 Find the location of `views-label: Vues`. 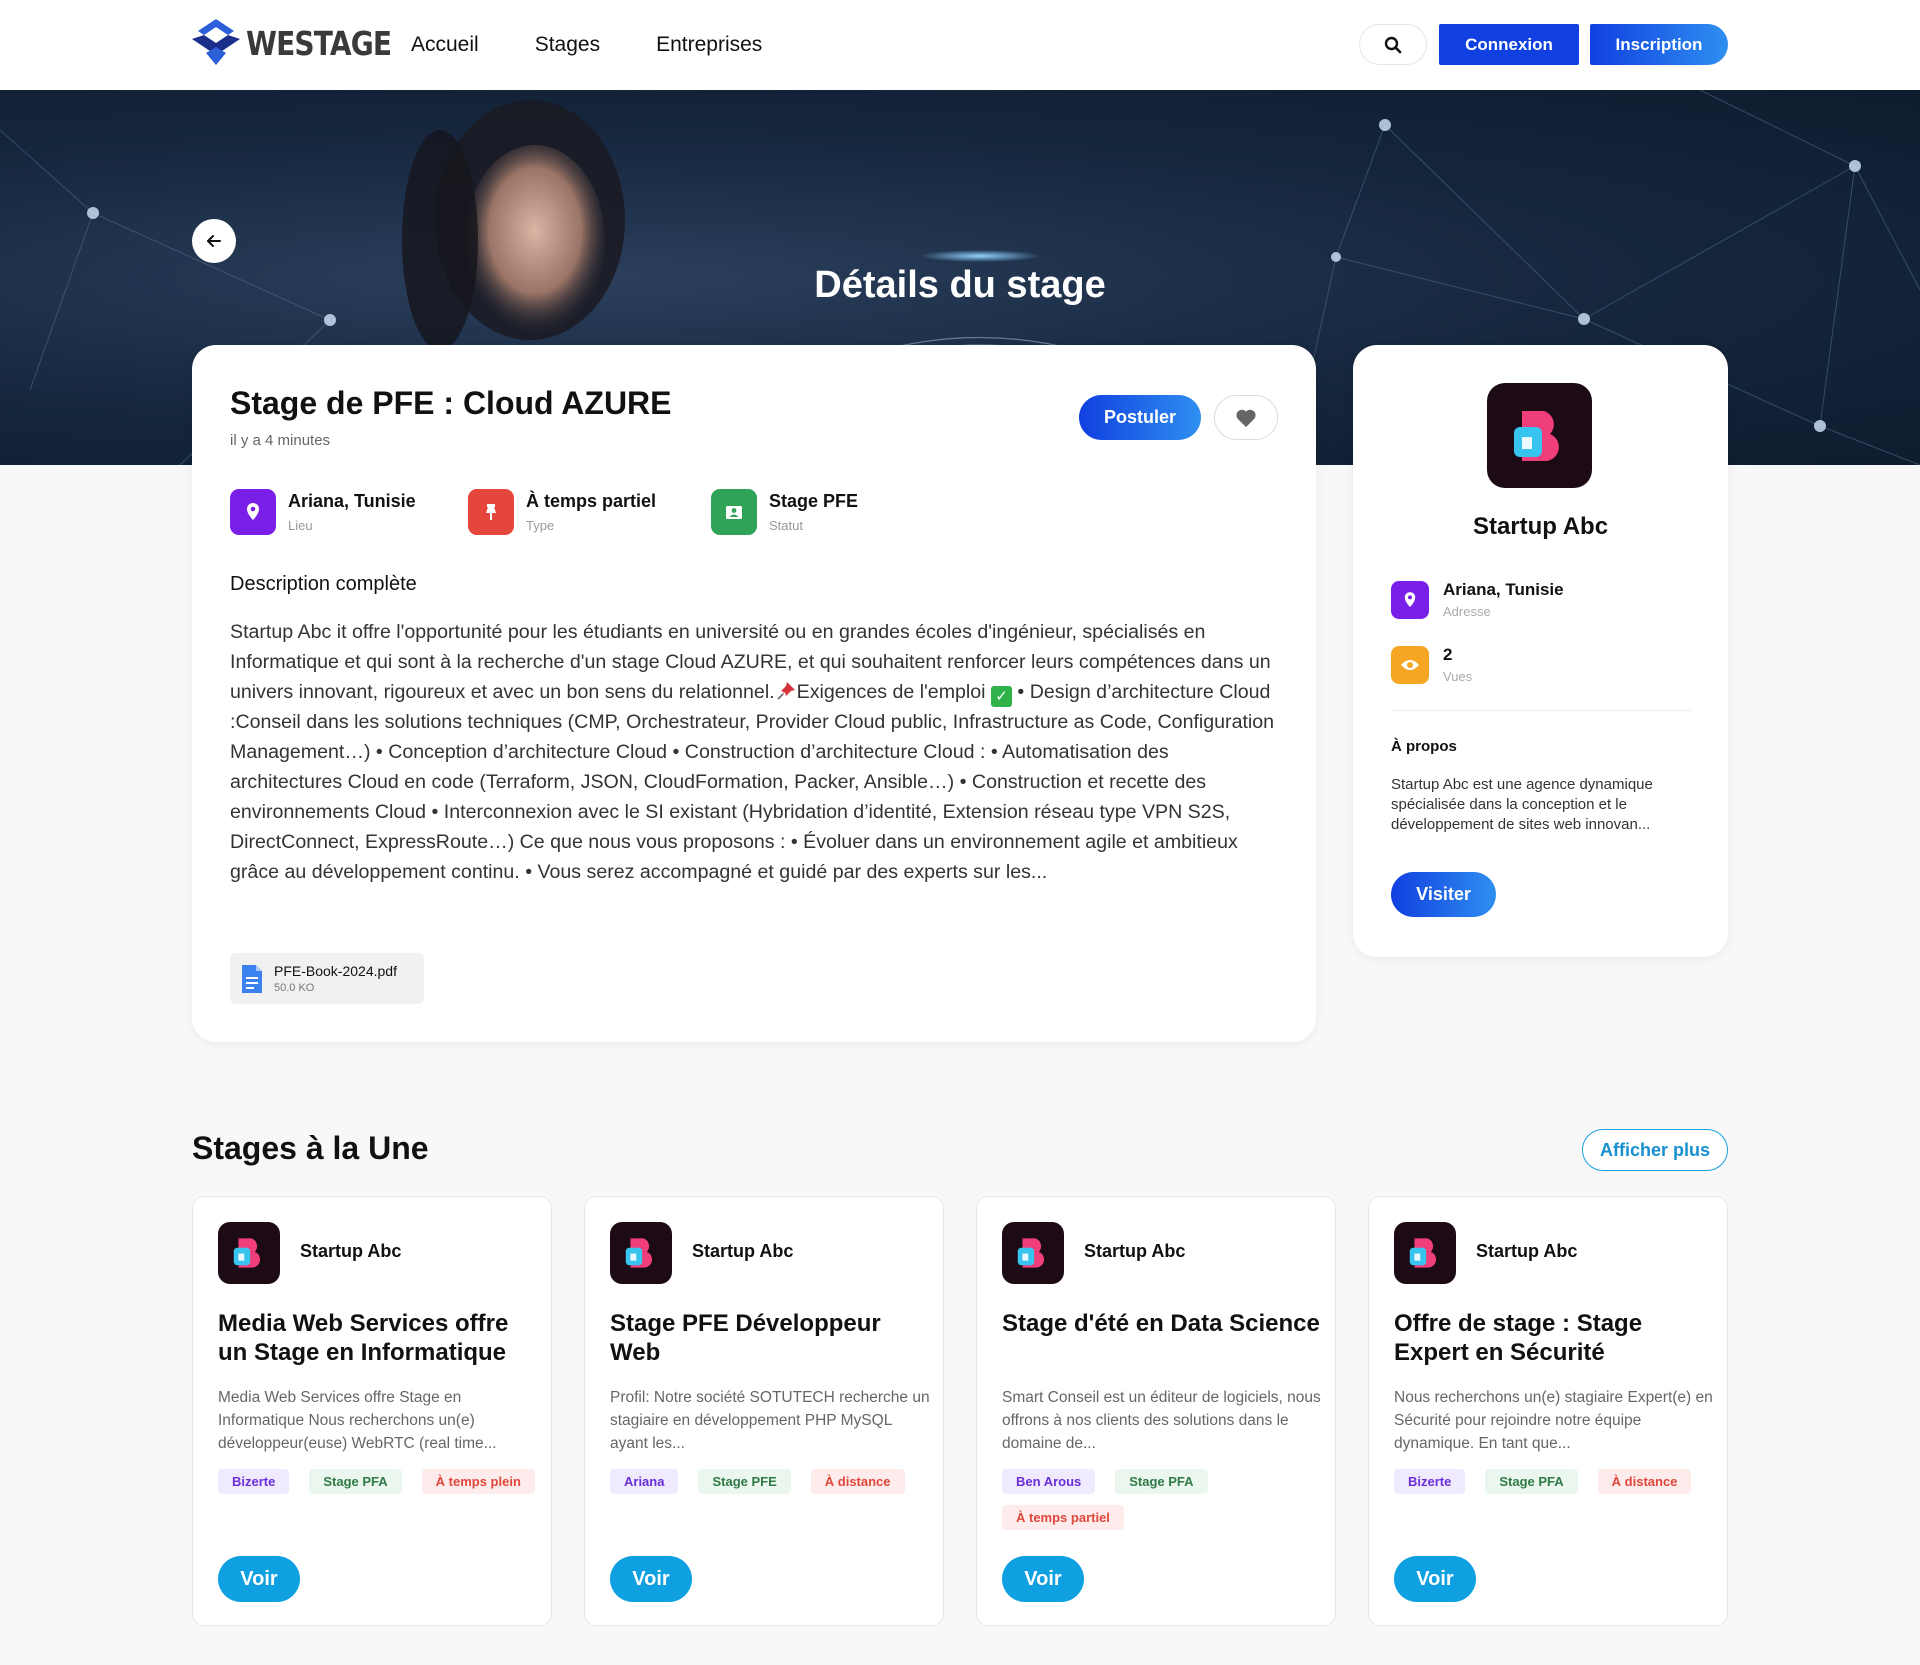

views-label: Vues is located at coordinates (1458, 676).